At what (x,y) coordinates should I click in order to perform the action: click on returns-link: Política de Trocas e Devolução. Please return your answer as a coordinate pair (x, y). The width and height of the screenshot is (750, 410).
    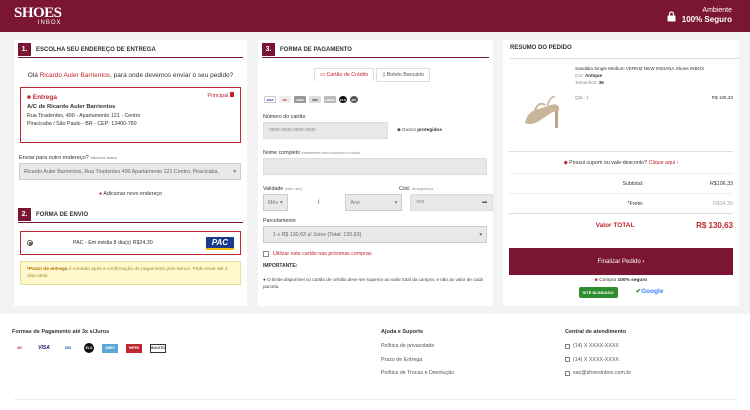
    Looking at the image, I should click on (417, 373).